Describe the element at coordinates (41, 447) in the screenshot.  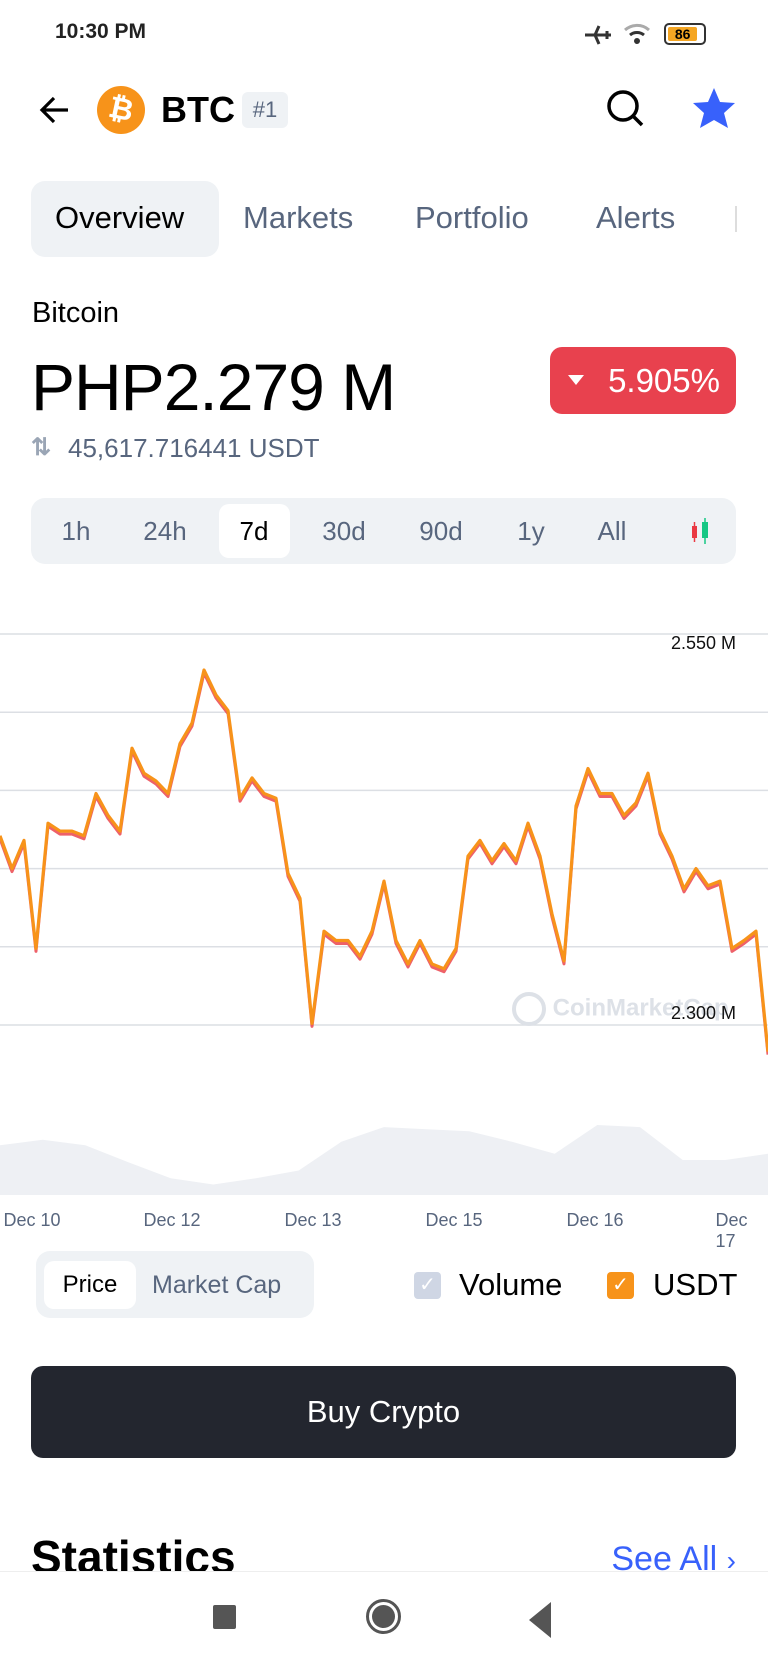
I see `swap-arrows-icon: ⇅` at that location.